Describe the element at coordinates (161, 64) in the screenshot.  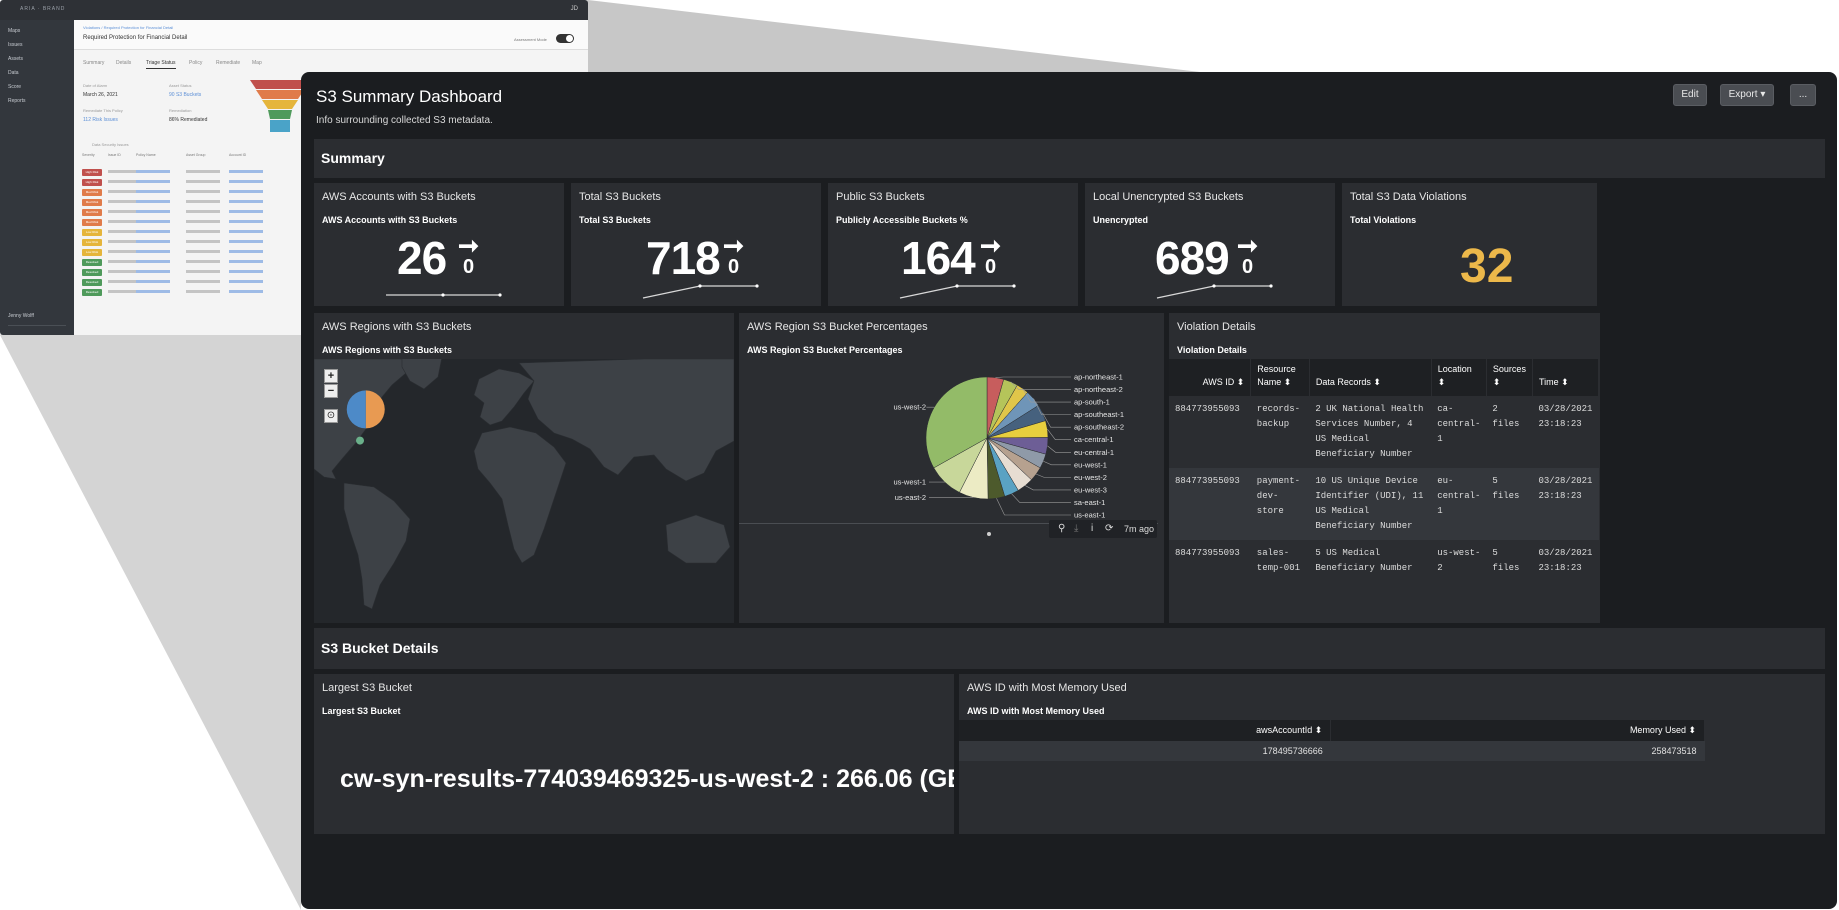
I see `bg-tab-active: Triage Status` at that location.